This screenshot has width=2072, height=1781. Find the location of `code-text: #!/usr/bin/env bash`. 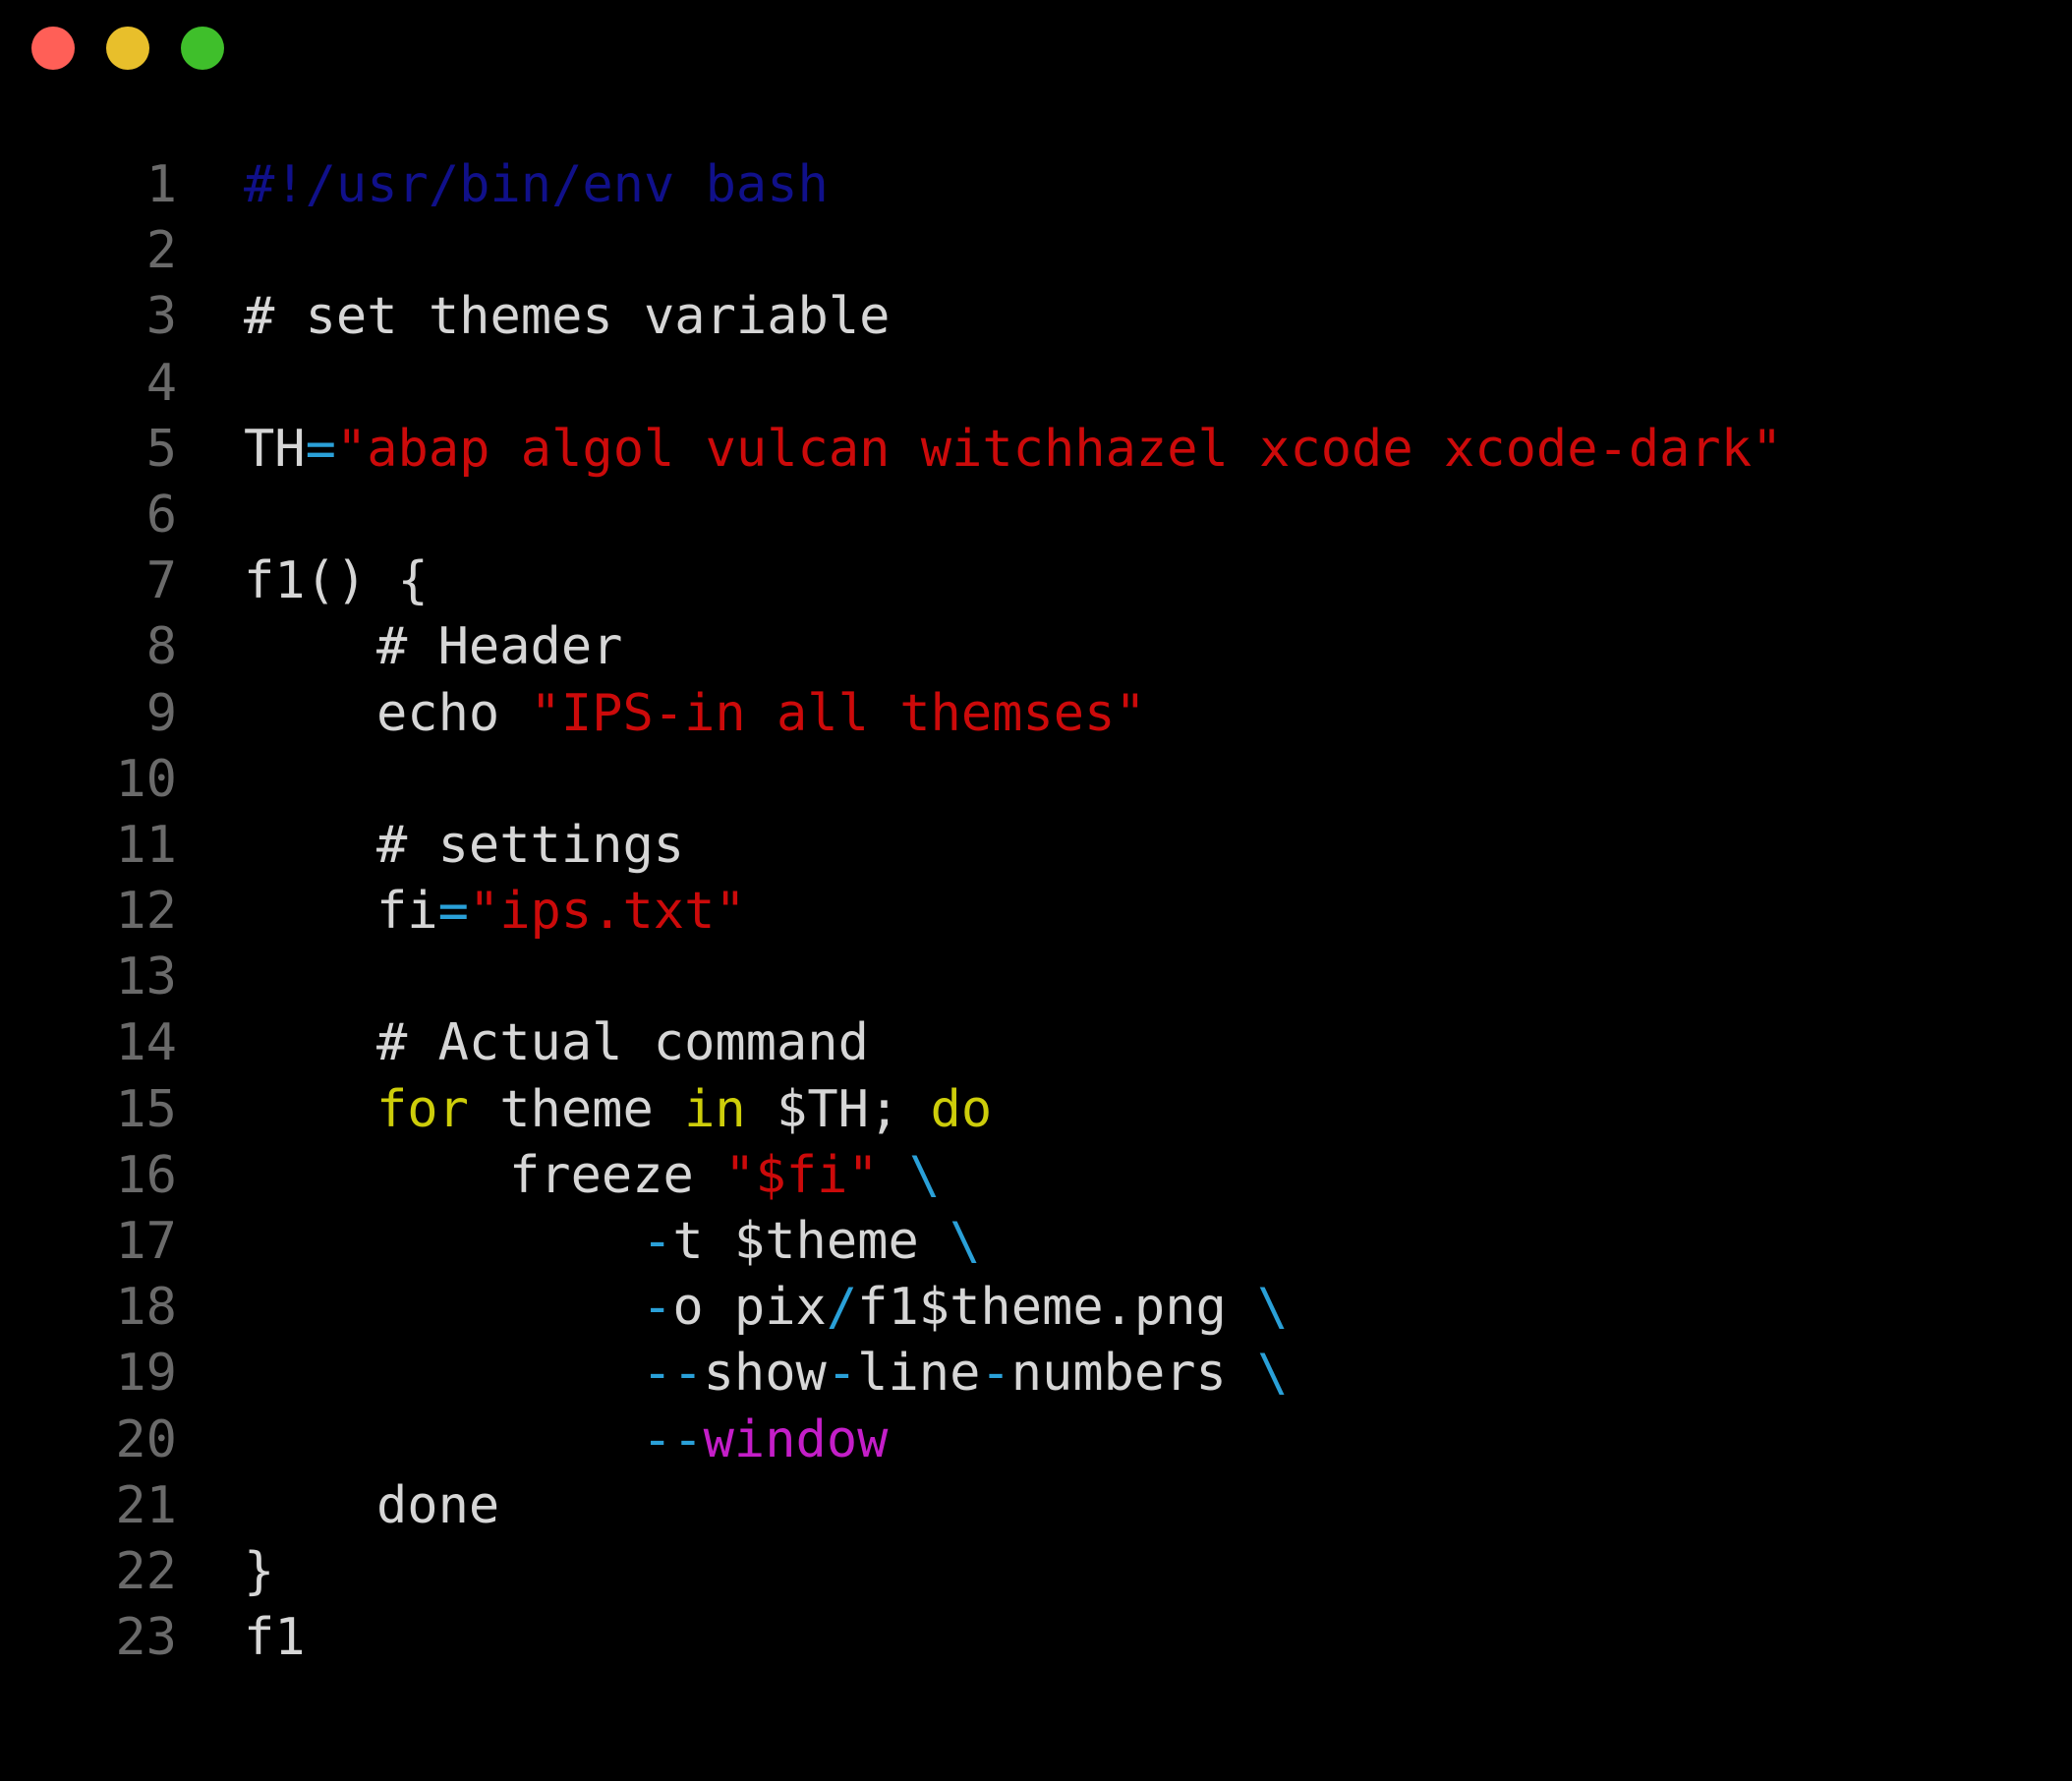

code-text: #!/usr/bin/env bash is located at coordinates (537, 185).